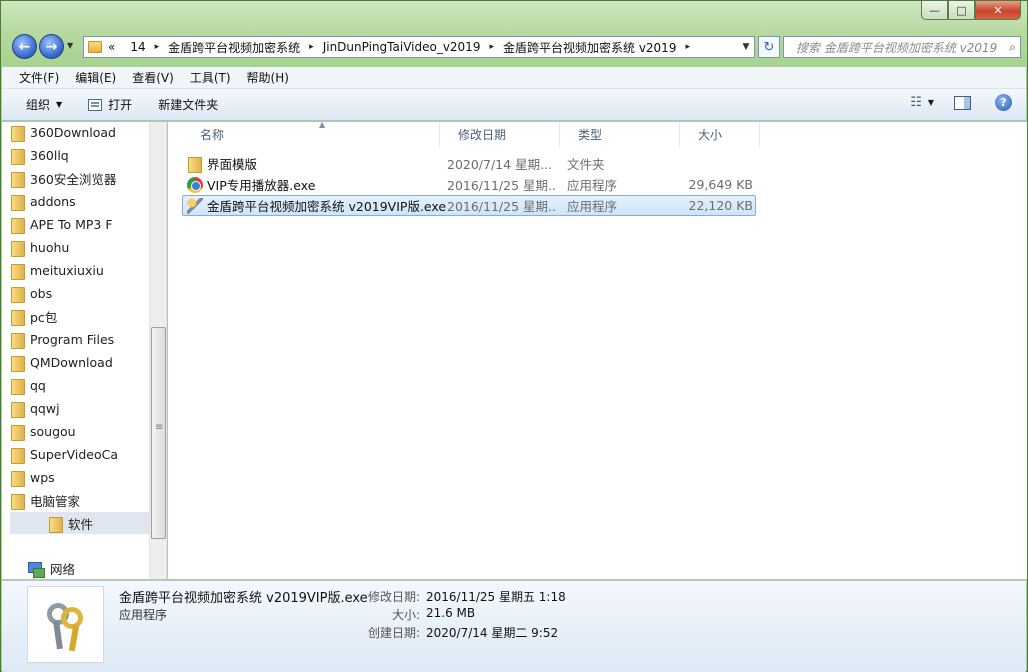 Image resolution: width=1028 pixels, height=672 pixels. Describe the element at coordinates (76, 454) in the screenshot. I see `sidebar-item: SuperVideoCa` at that location.